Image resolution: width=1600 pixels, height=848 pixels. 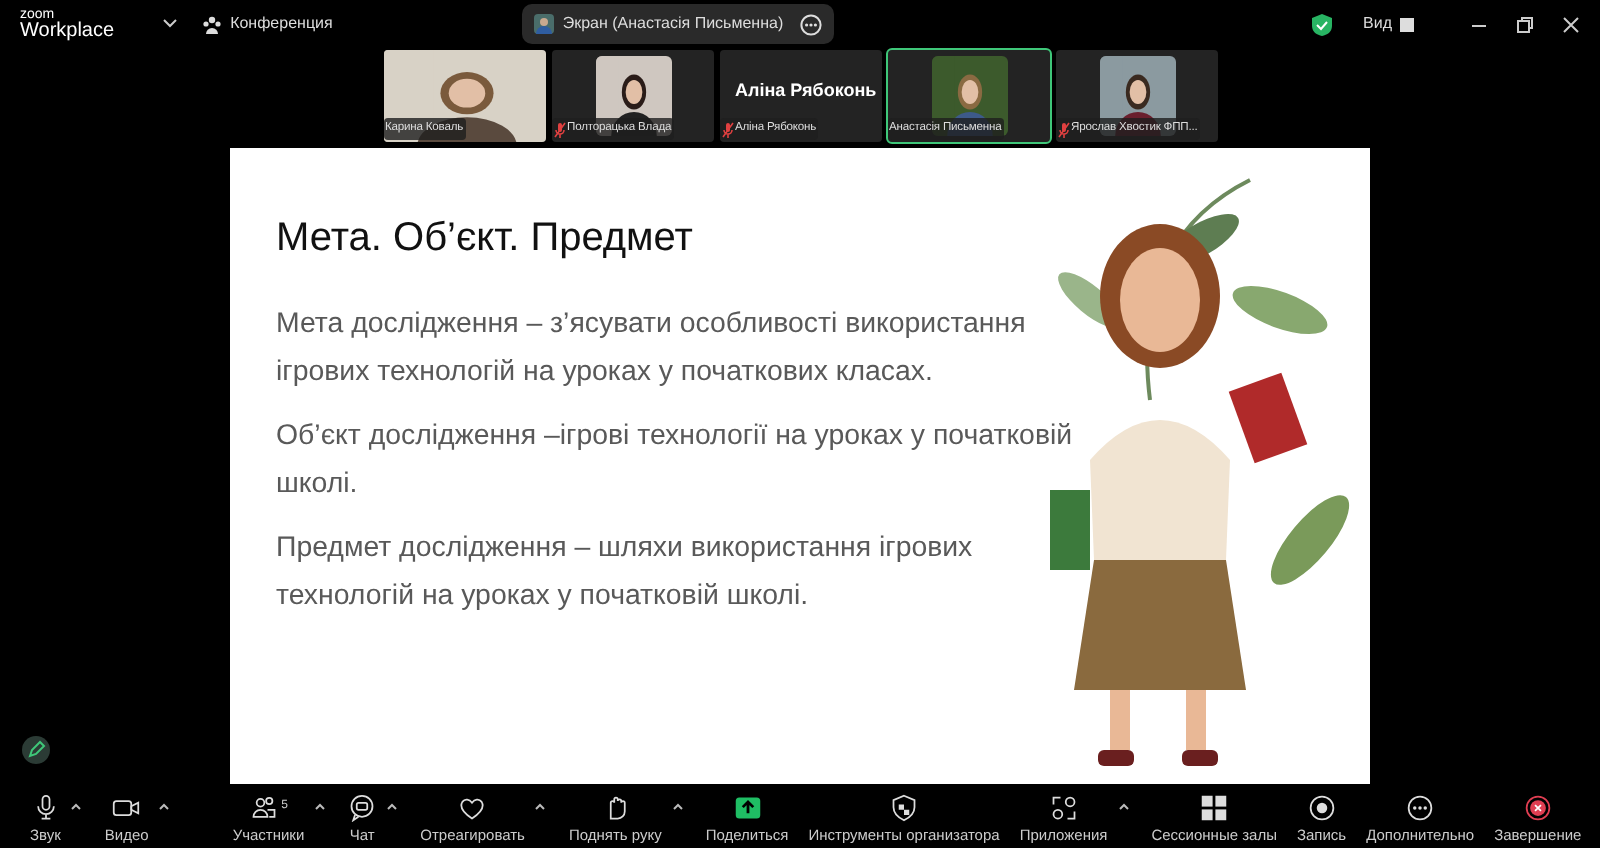 What do you see at coordinates (362, 807) in the screenshot?
I see `chat-icon` at bounding box center [362, 807].